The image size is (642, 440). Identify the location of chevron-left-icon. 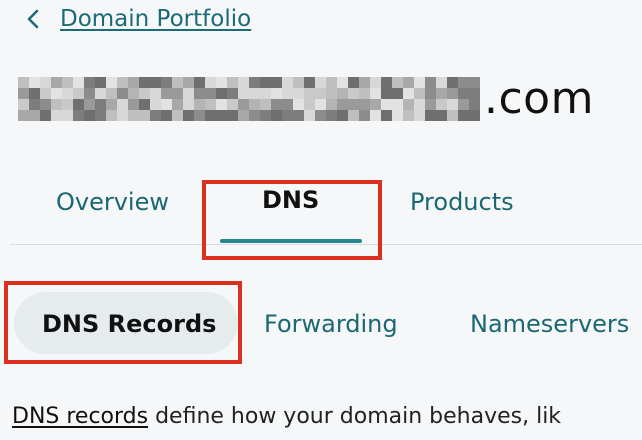
(33, 19).